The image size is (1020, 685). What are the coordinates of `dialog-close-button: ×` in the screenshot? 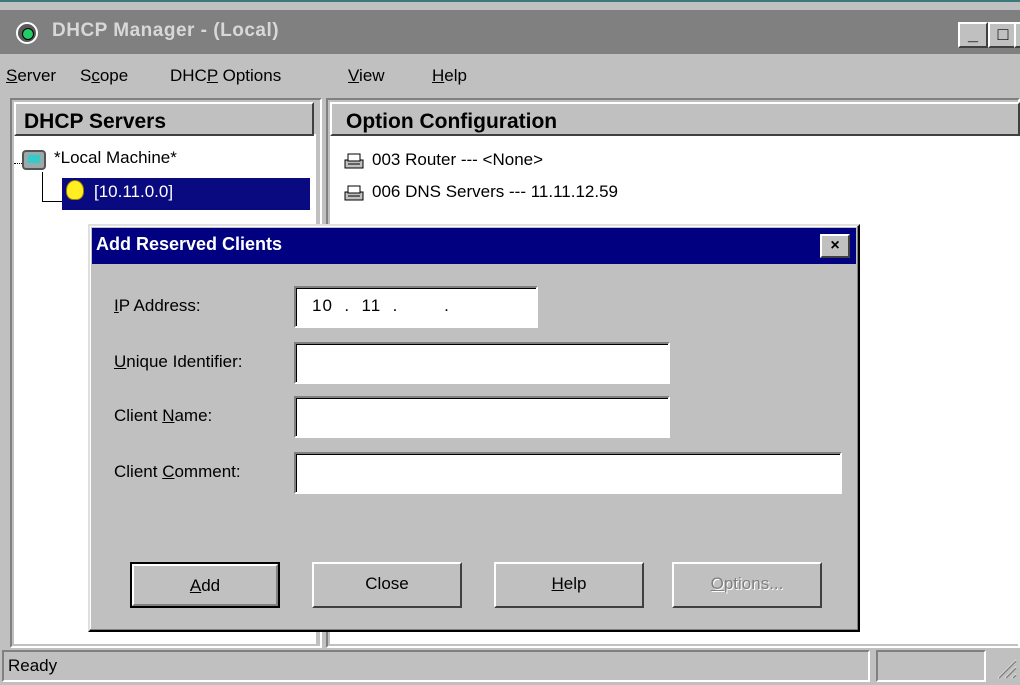 It's located at (835, 246).